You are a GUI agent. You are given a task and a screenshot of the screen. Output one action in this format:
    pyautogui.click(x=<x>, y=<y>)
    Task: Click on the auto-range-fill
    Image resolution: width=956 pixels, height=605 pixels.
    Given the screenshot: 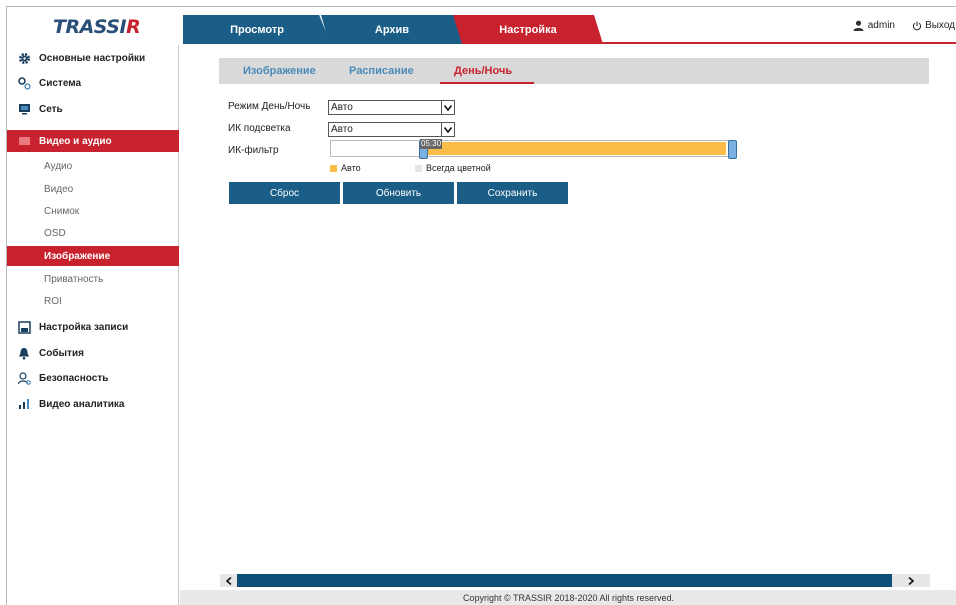 What is the action you would take?
    pyautogui.click(x=574, y=148)
    